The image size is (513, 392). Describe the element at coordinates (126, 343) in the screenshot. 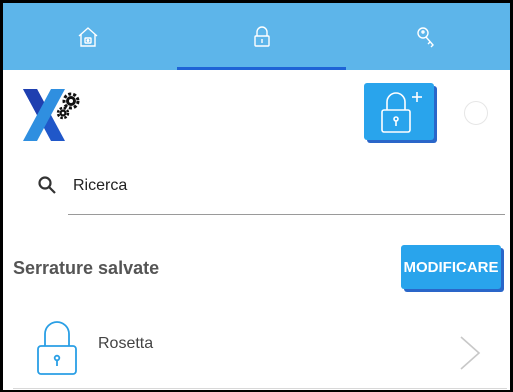

I see `lock-name: Rosetta` at that location.